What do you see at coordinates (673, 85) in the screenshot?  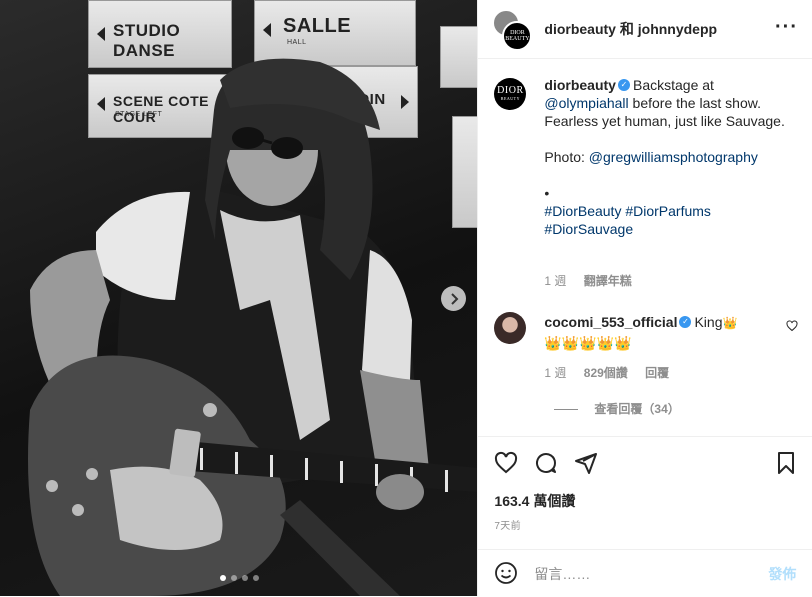 I see `caption-body: Backstage at` at bounding box center [673, 85].